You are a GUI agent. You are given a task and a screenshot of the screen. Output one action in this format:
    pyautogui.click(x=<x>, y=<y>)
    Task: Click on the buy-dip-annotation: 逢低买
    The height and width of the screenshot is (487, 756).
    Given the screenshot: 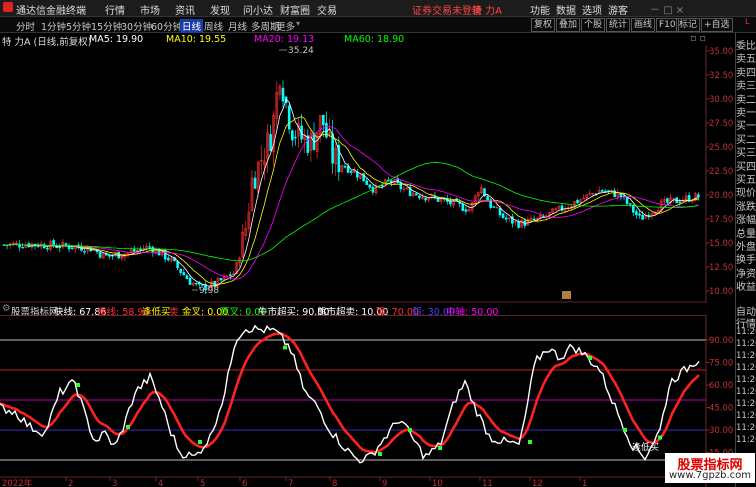 What is the action you would take?
    pyautogui.click(x=645, y=447)
    